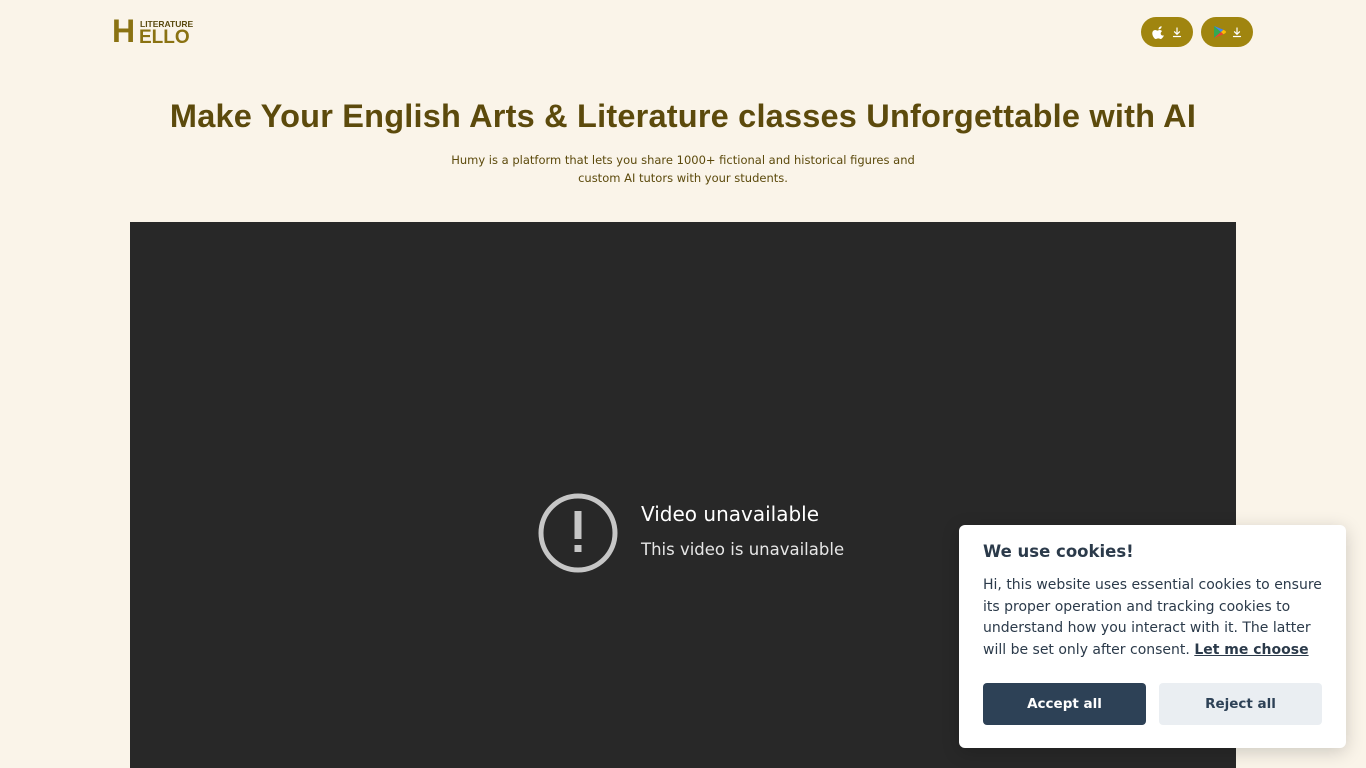 This screenshot has width=1366, height=768. I want to click on app-store-download-button, so click(1167, 32).